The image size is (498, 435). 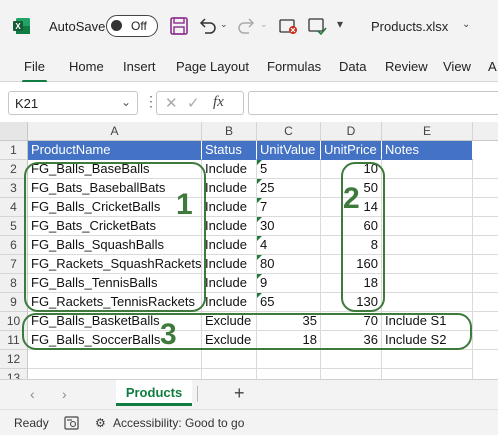 I want to click on cell: Exclude, so click(x=229, y=321).